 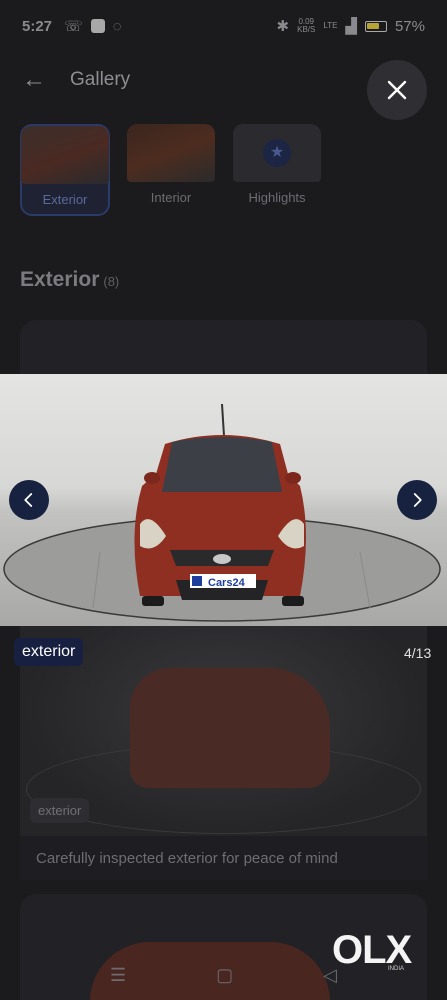 I want to click on battery-percent: 57%, so click(x=409, y=26).